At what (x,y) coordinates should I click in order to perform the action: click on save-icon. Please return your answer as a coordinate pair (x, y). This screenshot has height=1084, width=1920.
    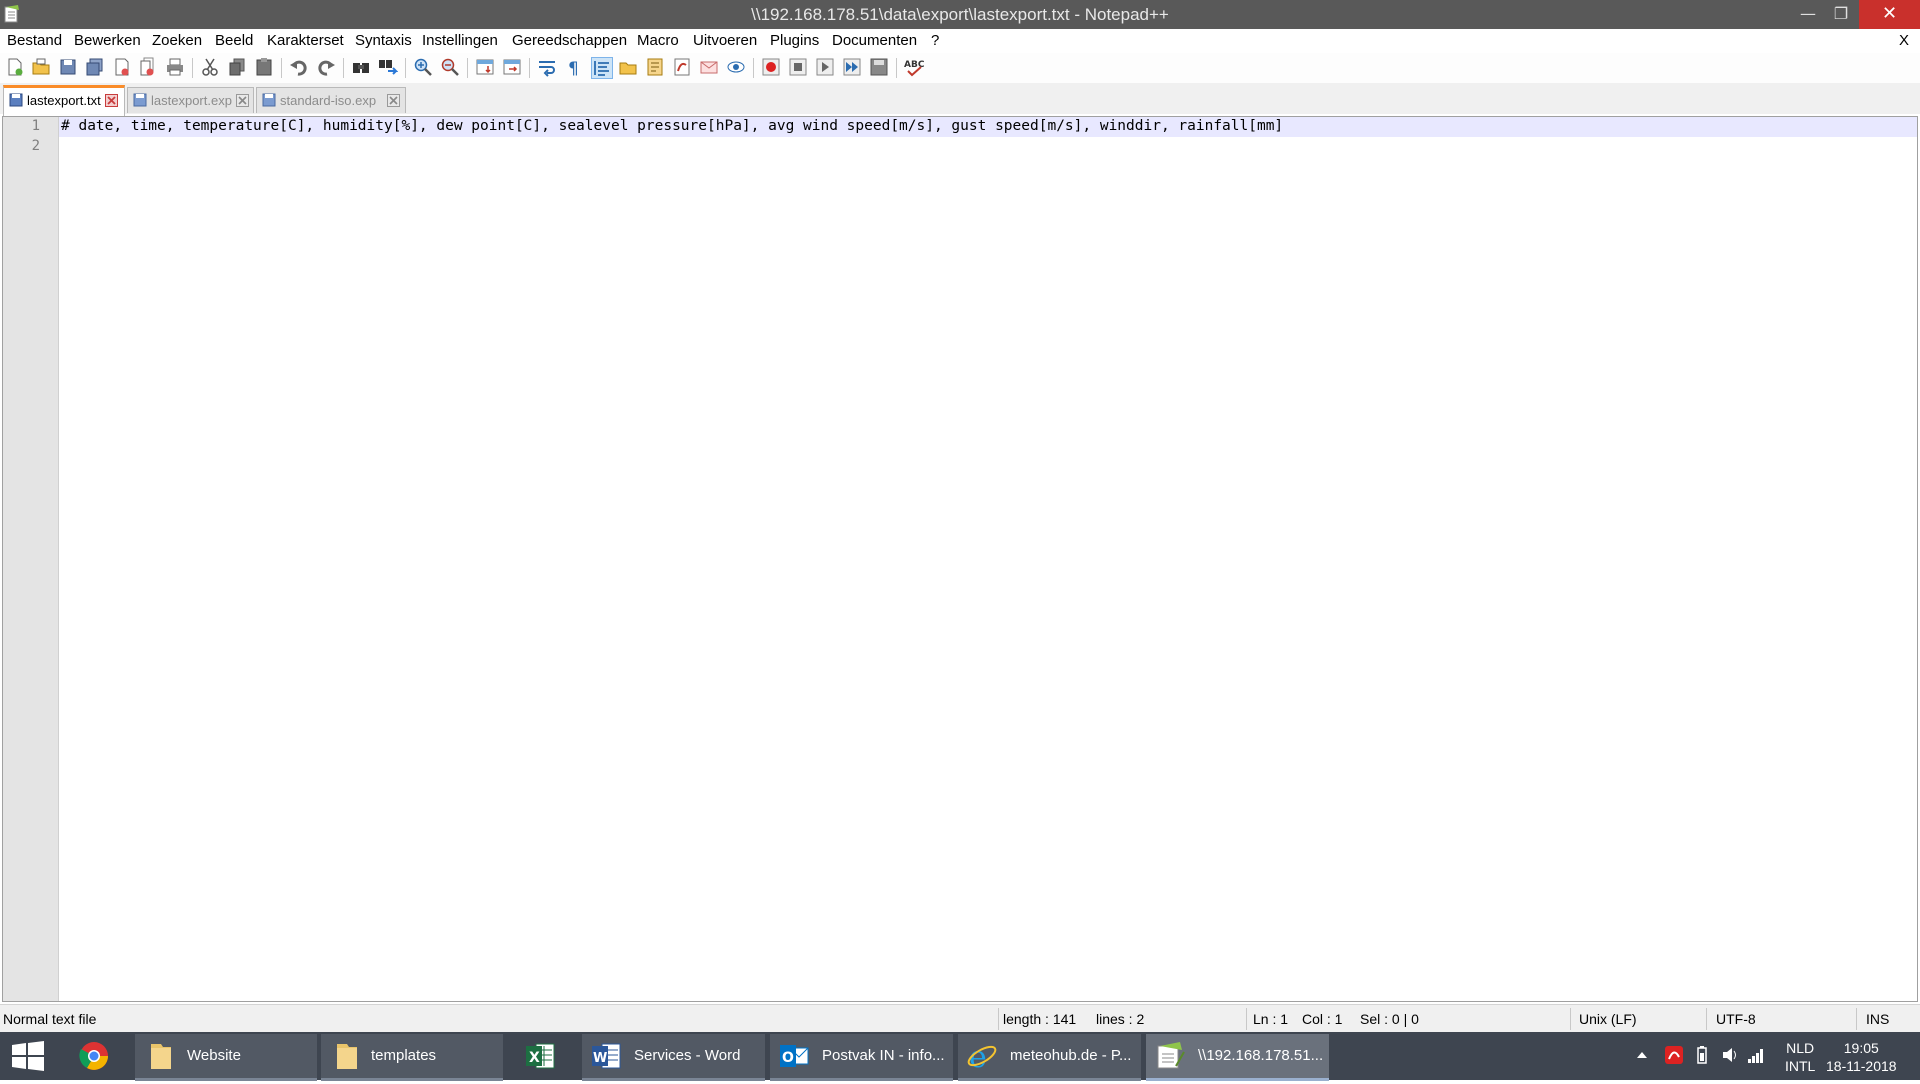
    Looking at the image, I should click on (68, 67).